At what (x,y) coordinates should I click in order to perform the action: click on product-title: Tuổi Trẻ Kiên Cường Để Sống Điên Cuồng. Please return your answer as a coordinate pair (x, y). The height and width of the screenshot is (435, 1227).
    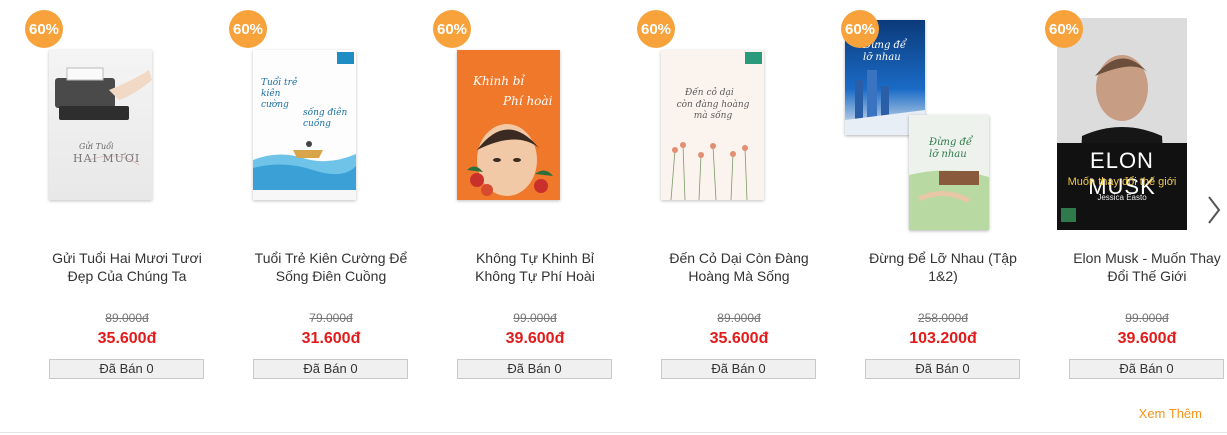
    Looking at the image, I should click on (331, 267).